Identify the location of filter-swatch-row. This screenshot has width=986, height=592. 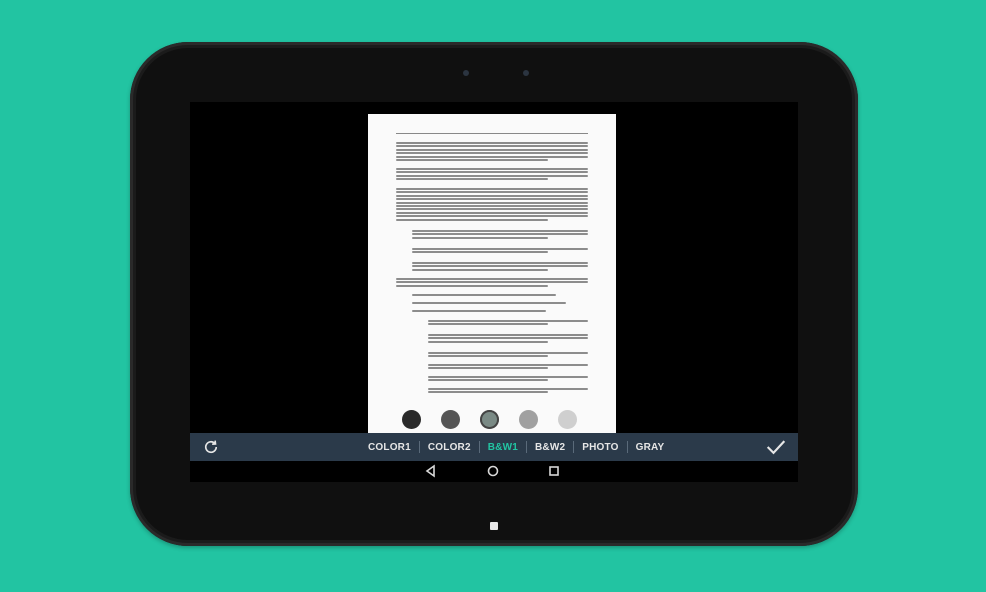
(492, 420).